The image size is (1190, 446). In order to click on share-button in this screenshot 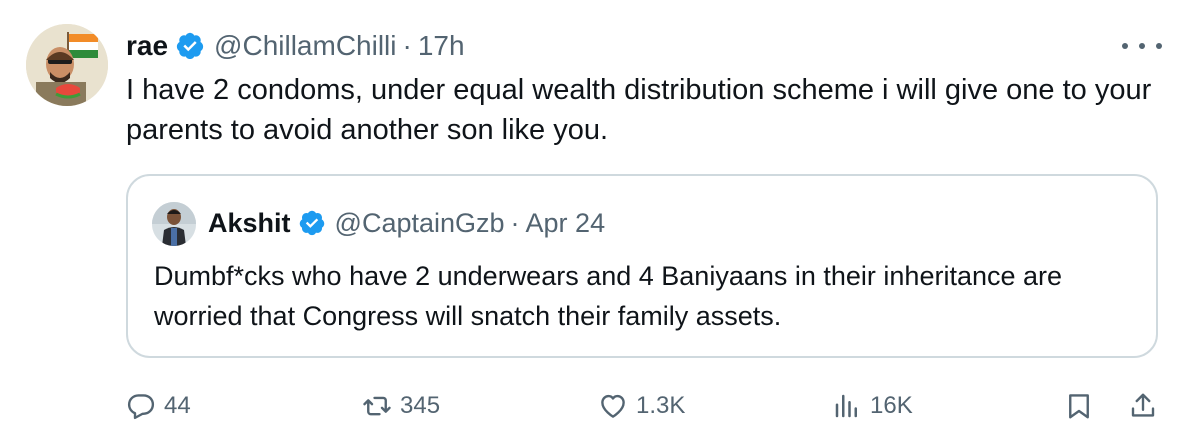, I will do `click(1143, 406)`.